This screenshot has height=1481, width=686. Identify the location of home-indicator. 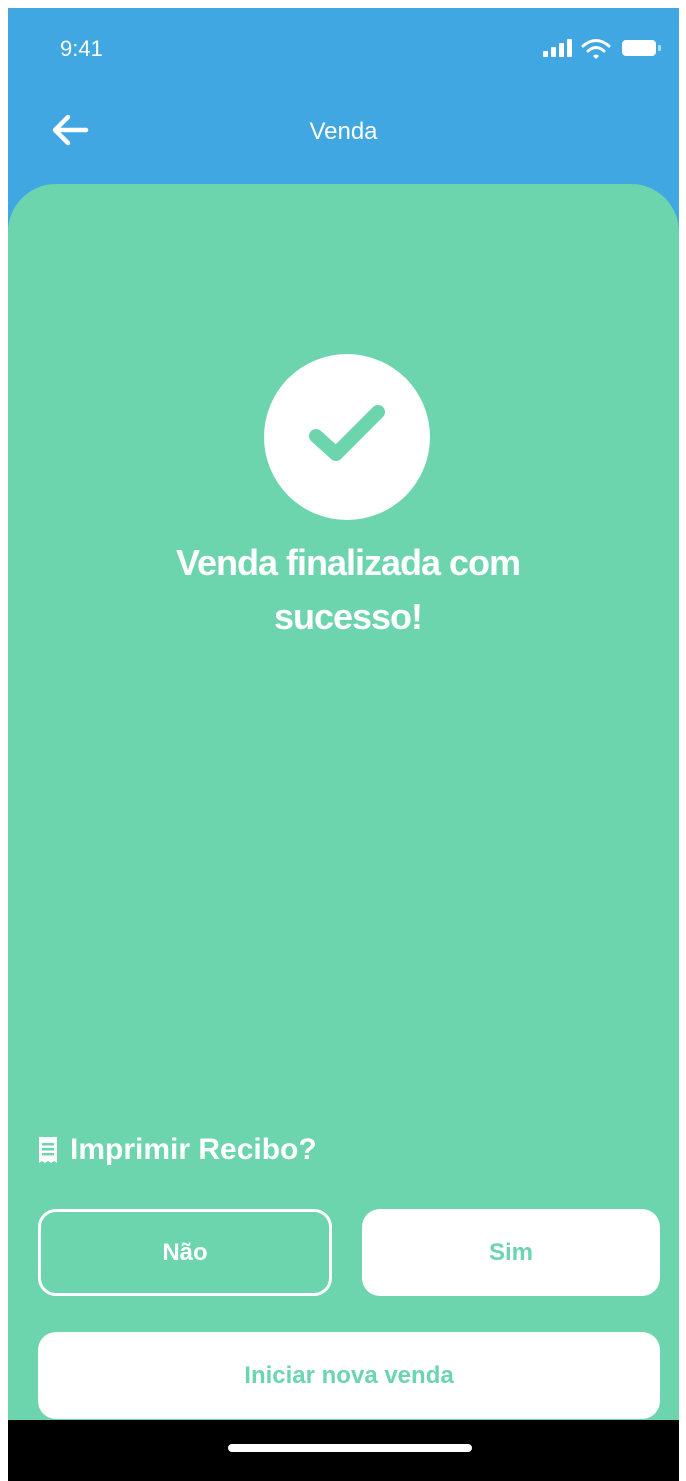
(350, 1448).